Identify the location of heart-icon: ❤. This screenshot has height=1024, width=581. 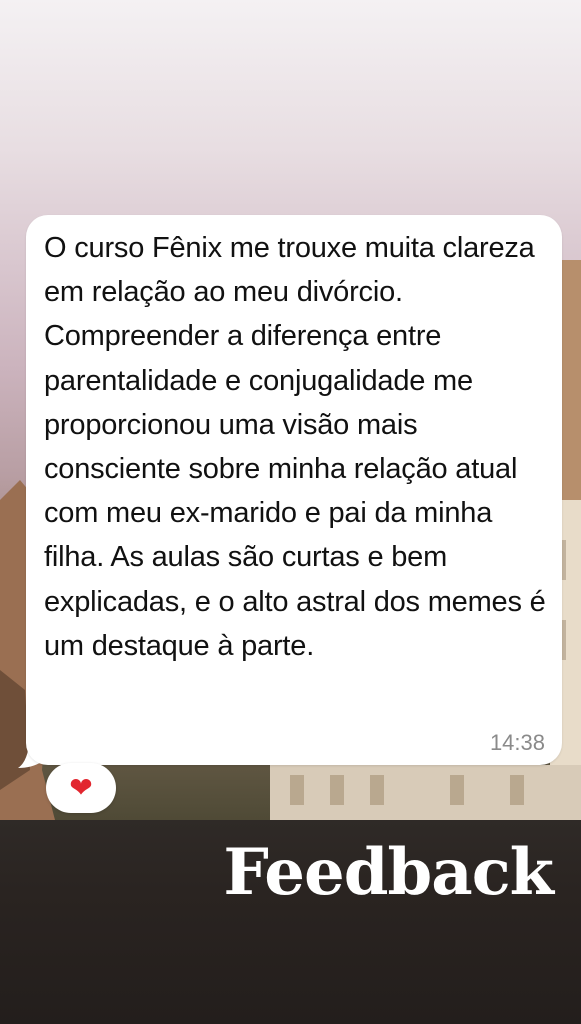
(81, 787).